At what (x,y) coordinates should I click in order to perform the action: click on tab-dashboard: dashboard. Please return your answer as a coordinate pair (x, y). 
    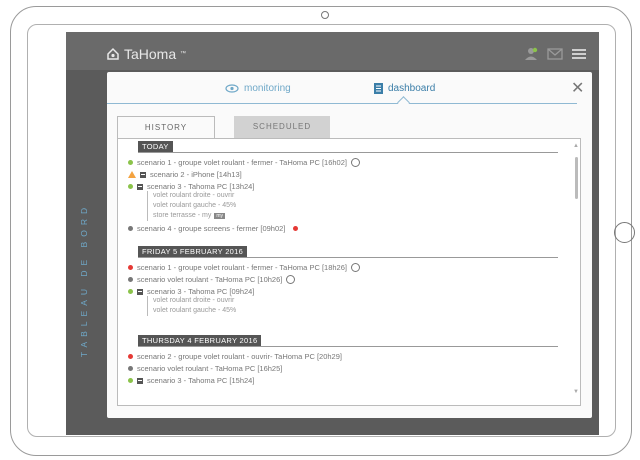
    Looking at the image, I should click on (404, 88).